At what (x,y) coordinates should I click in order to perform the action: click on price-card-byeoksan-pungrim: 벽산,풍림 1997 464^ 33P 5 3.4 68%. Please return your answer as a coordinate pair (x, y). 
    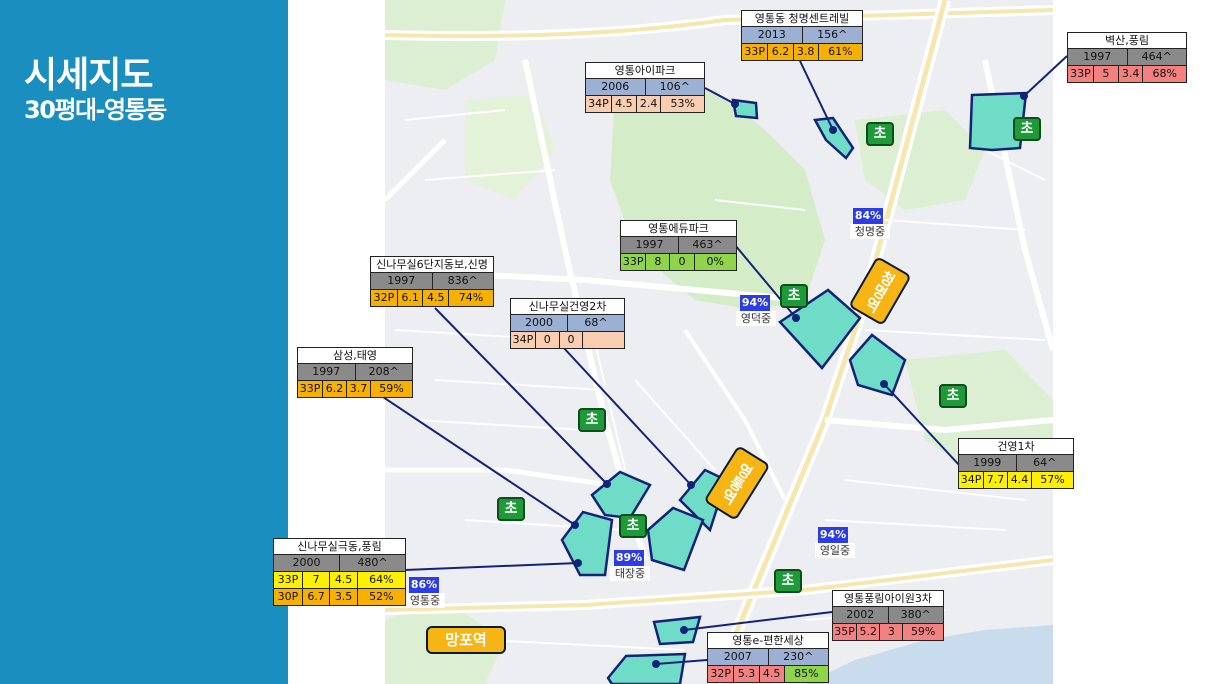
    Looking at the image, I should click on (1127, 57).